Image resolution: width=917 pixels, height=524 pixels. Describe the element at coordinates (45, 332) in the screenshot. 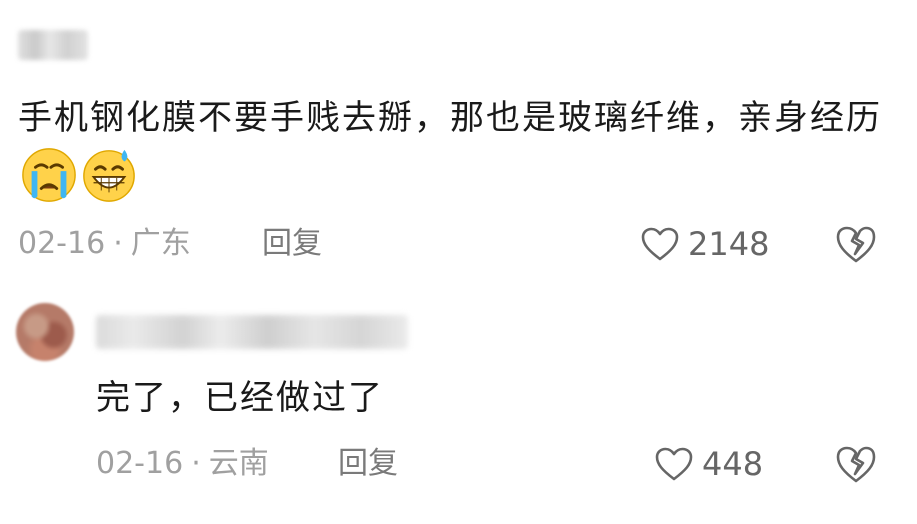

I see `avatar` at that location.